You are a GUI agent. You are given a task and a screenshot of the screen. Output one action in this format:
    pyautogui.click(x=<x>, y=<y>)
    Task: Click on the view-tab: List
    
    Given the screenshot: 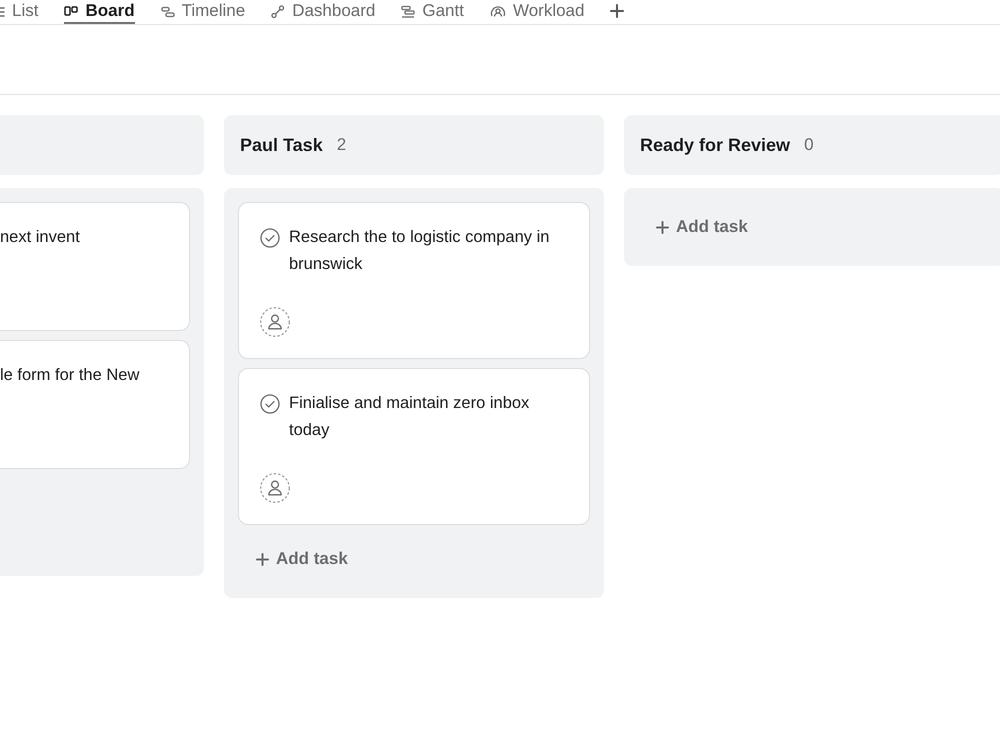 What is the action you would take?
    pyautogui.click(x=19, y=12)
    